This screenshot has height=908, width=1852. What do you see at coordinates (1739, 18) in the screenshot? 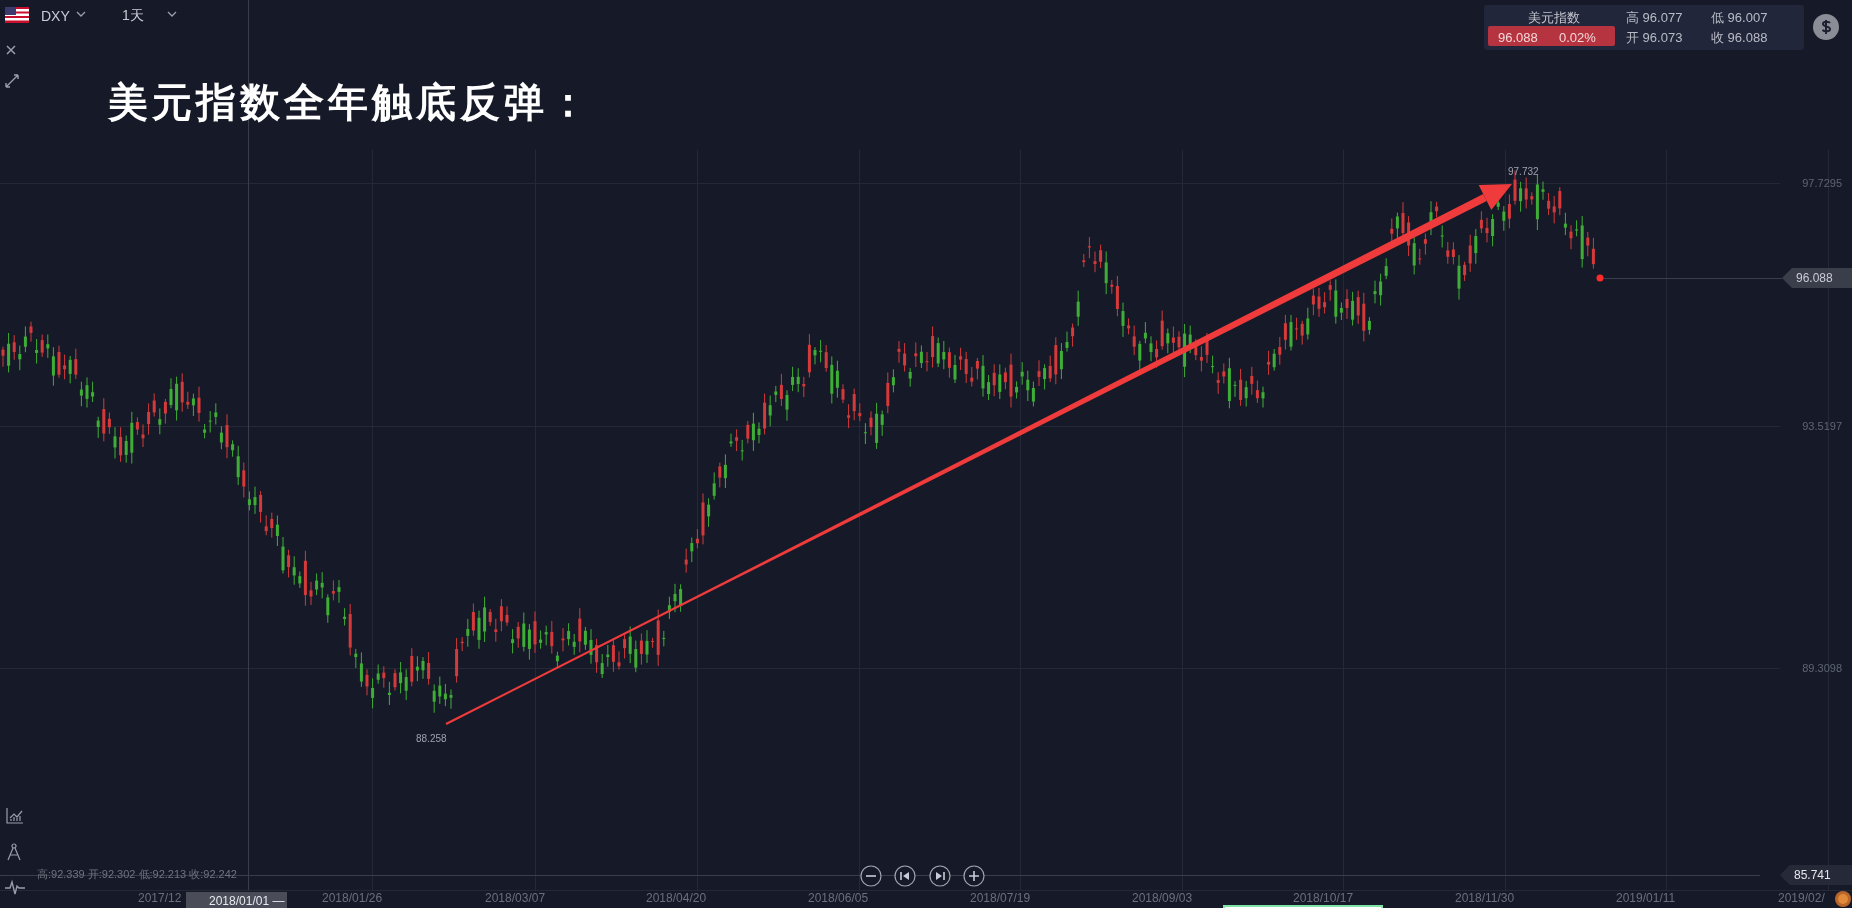
I see `low-value: 低 96.007` at bounding box center [1739, 18].